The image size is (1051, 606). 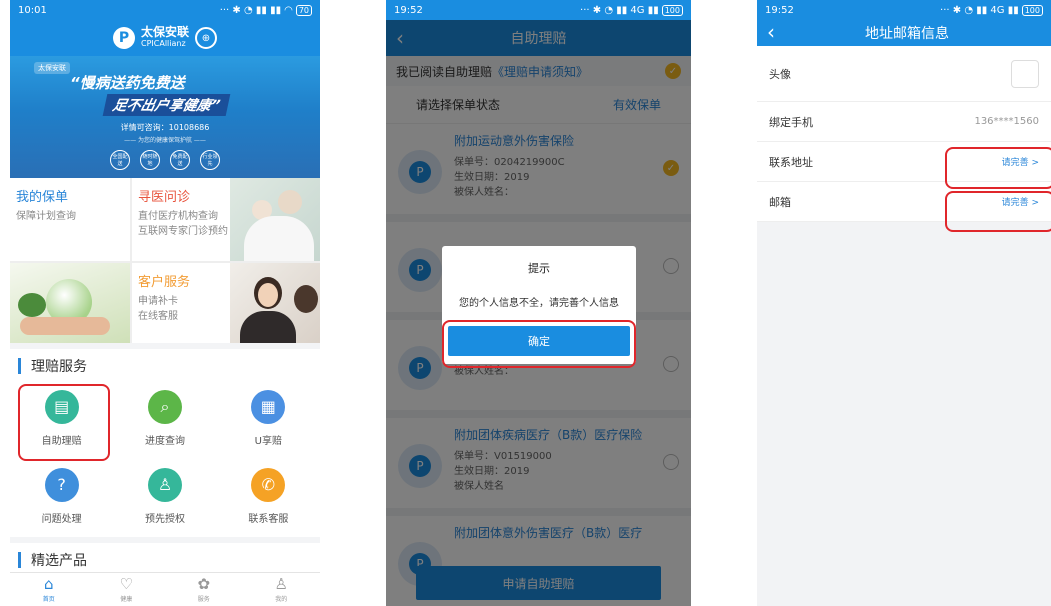 I want to click on person-icon: ♙, so click(x=281, y=583).